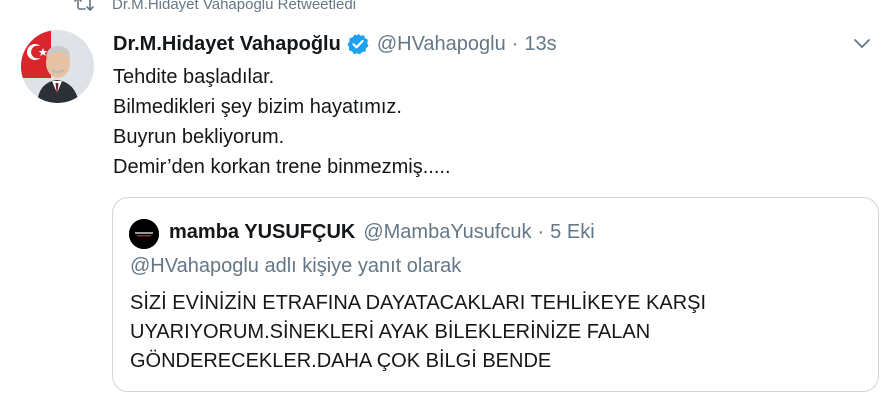  Describe the element at coordinates (234, 6) in the screenshot. I see `retweet-context-text: Dr.M.Hidayet Vahapoğlu Retweetledi` at that location.